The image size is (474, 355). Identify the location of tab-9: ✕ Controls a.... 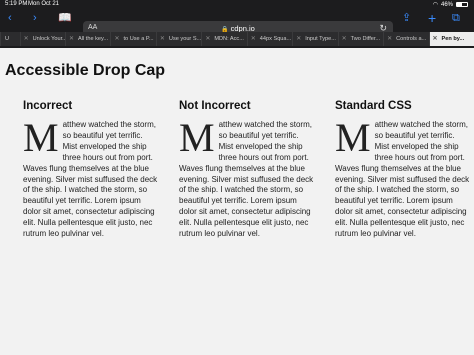
(406, 39).